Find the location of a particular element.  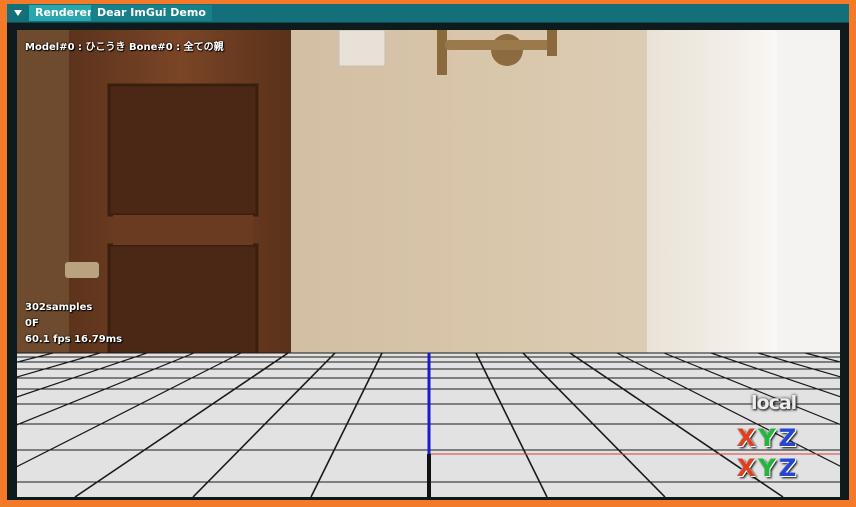

axis-y-rotate-button: Y is located at coordinates (767, 468).